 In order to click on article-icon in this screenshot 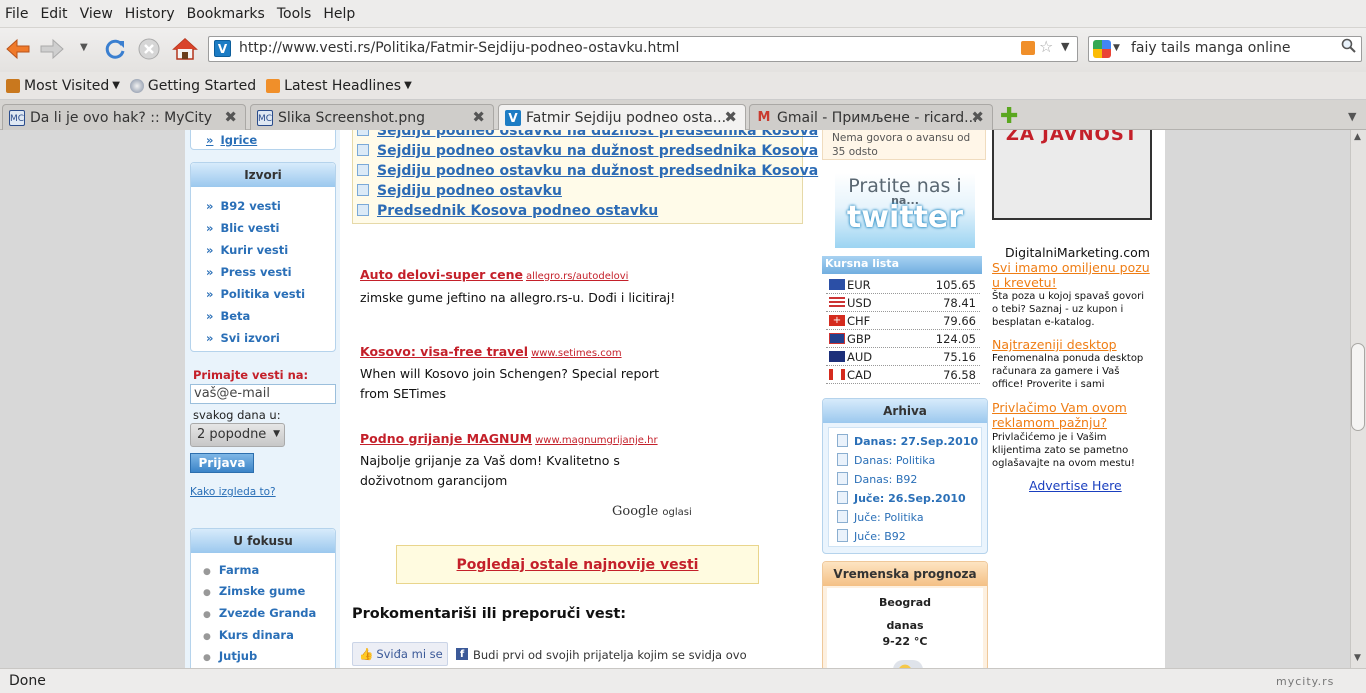, I will do `click(363, 190)`.